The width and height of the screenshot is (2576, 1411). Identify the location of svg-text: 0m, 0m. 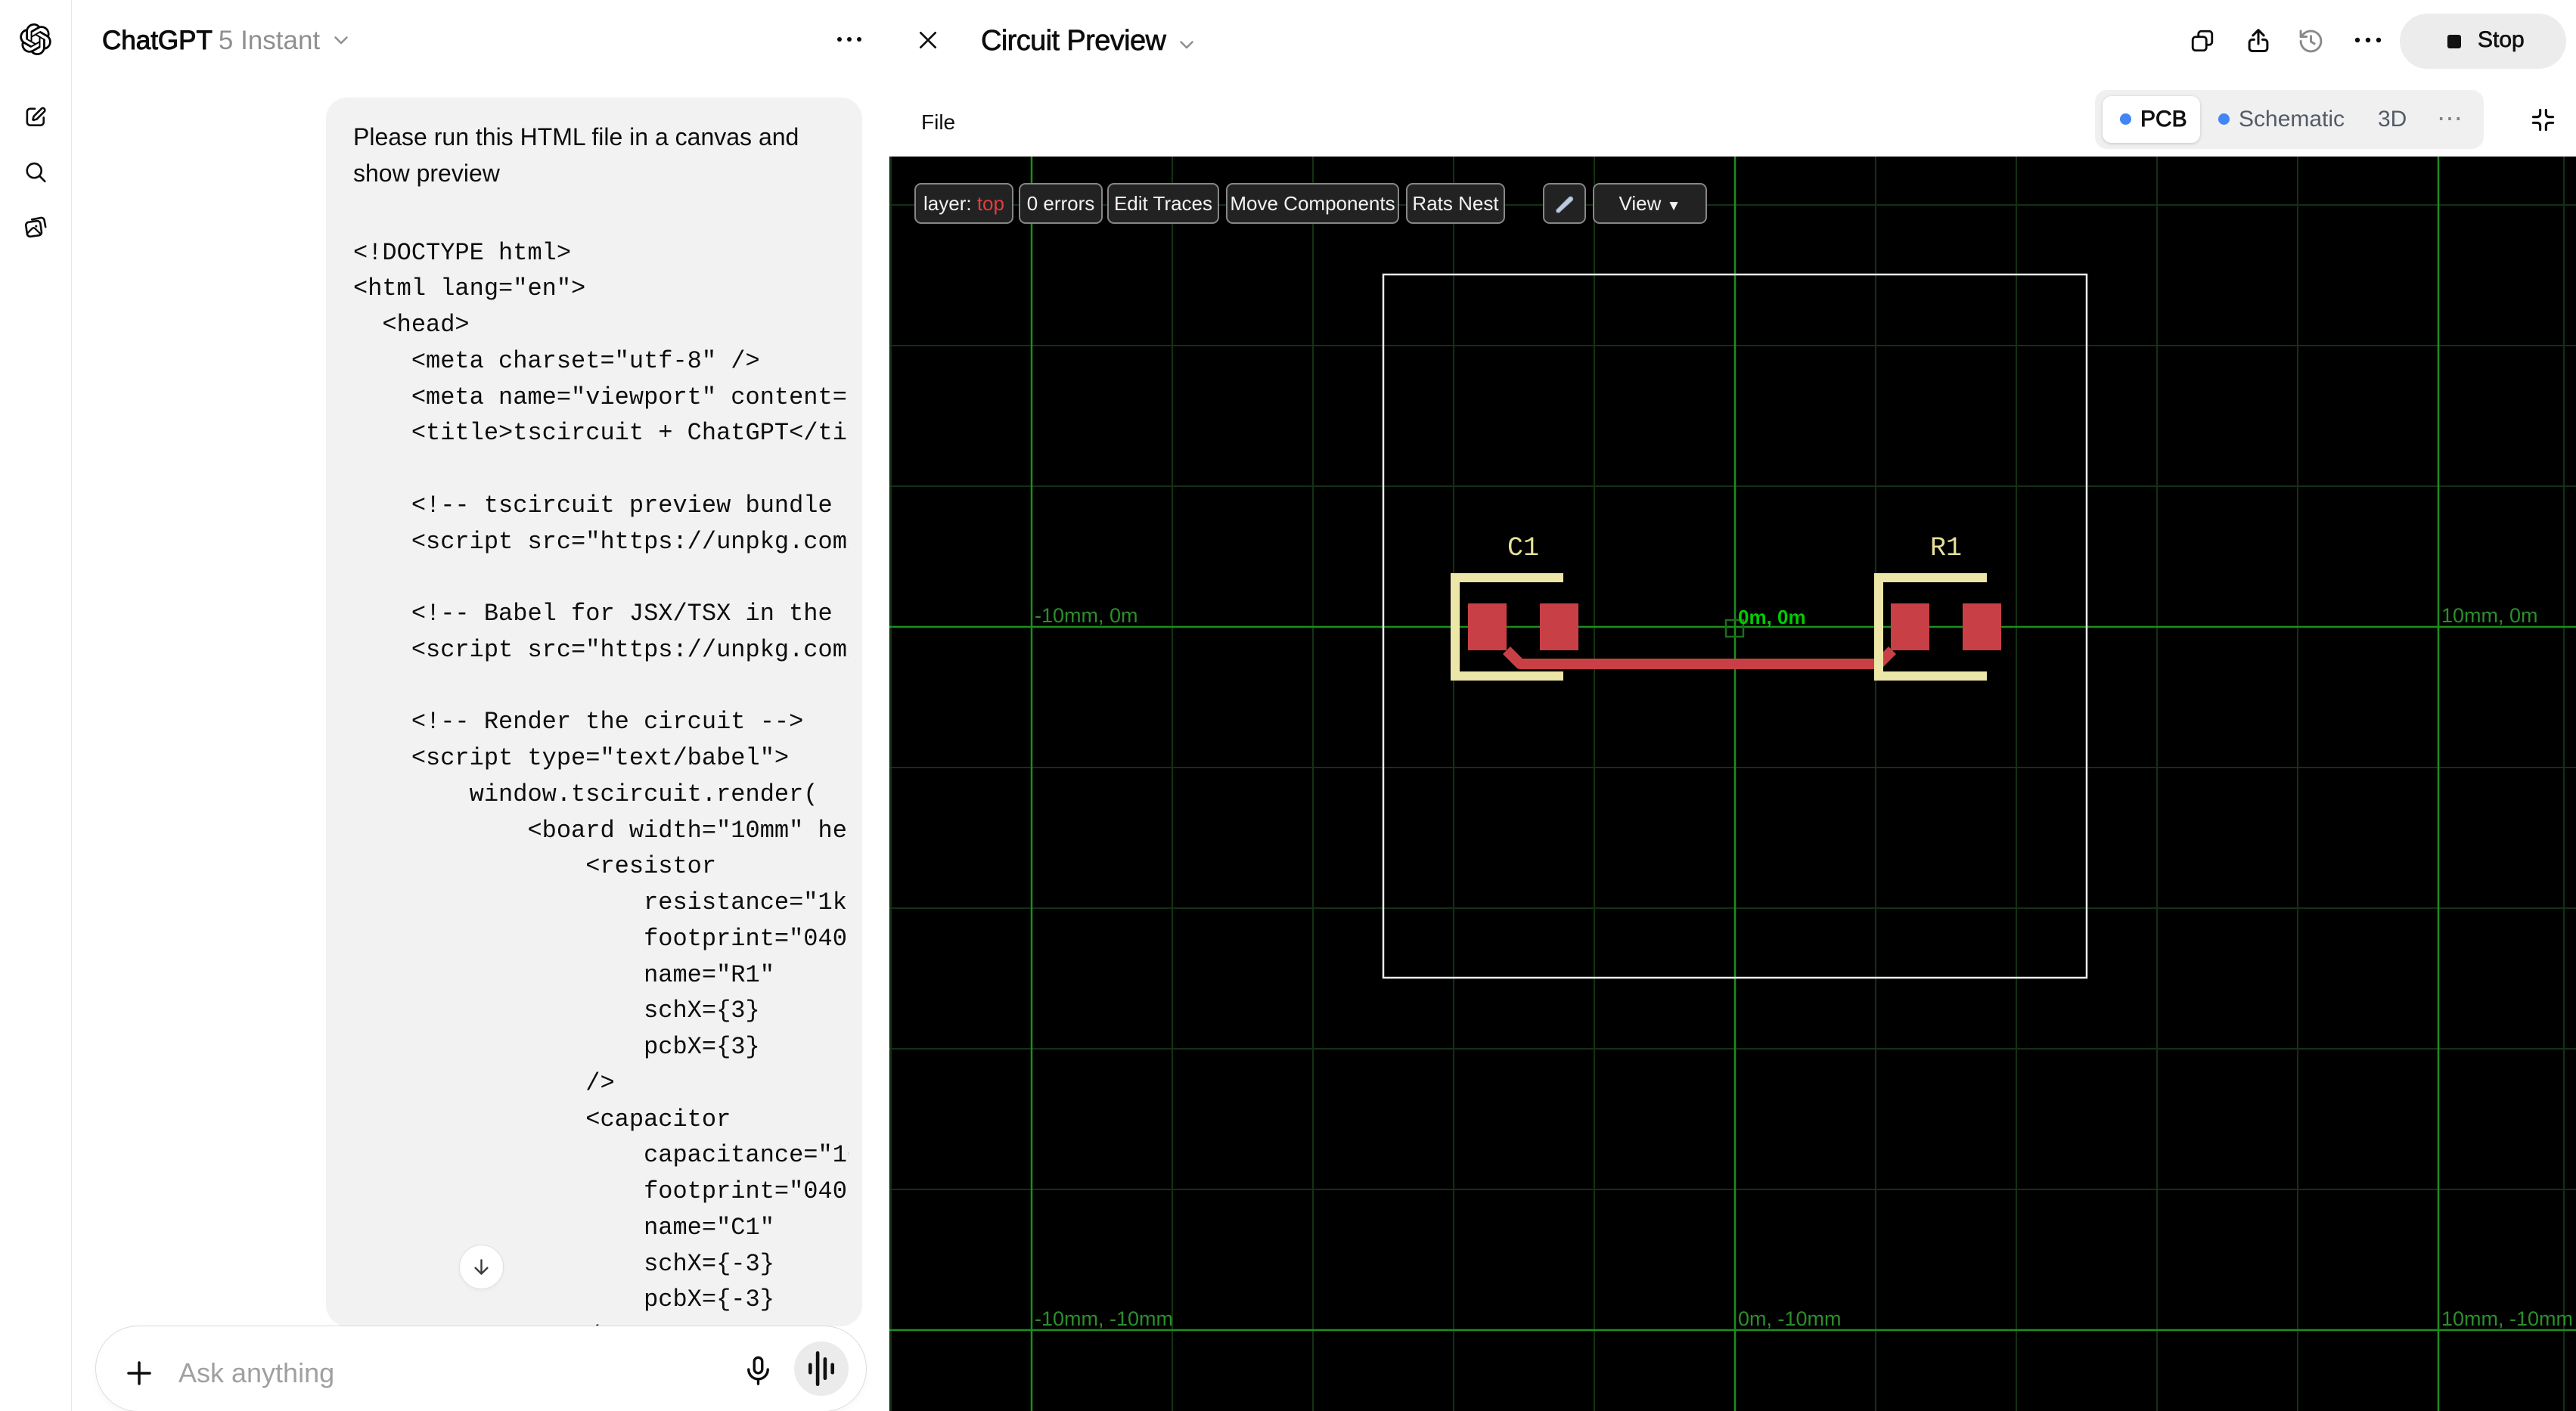
(1772, 617).